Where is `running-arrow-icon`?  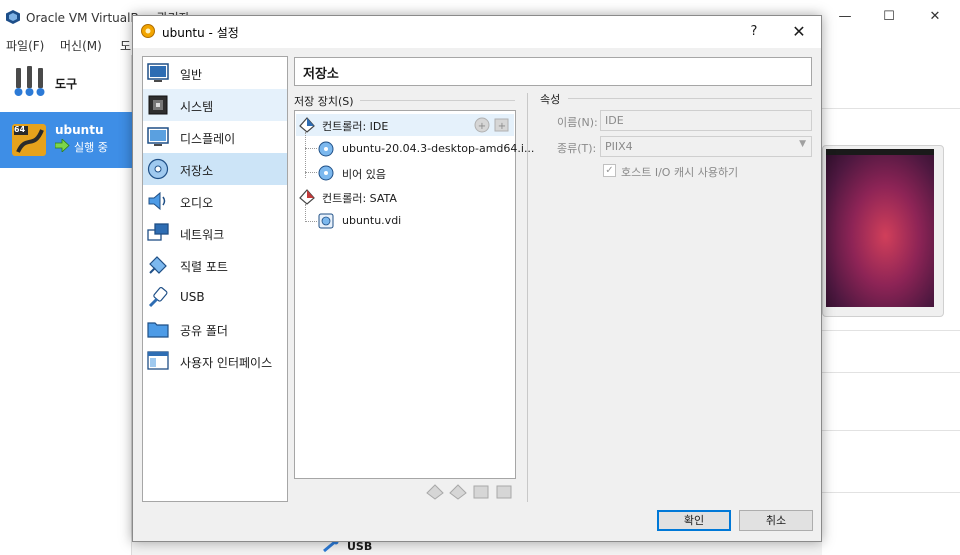
running-arrow-icon is located at coordinates (62, 145).